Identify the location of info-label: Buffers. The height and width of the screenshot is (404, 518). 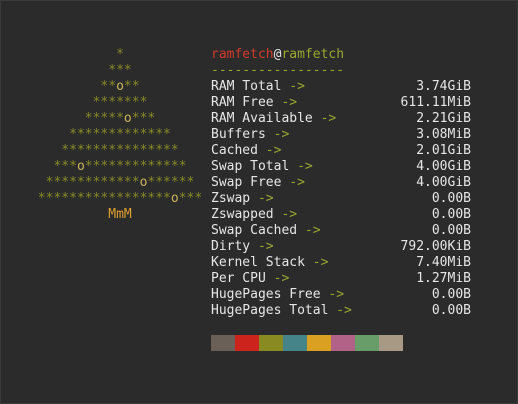
(238, 134).